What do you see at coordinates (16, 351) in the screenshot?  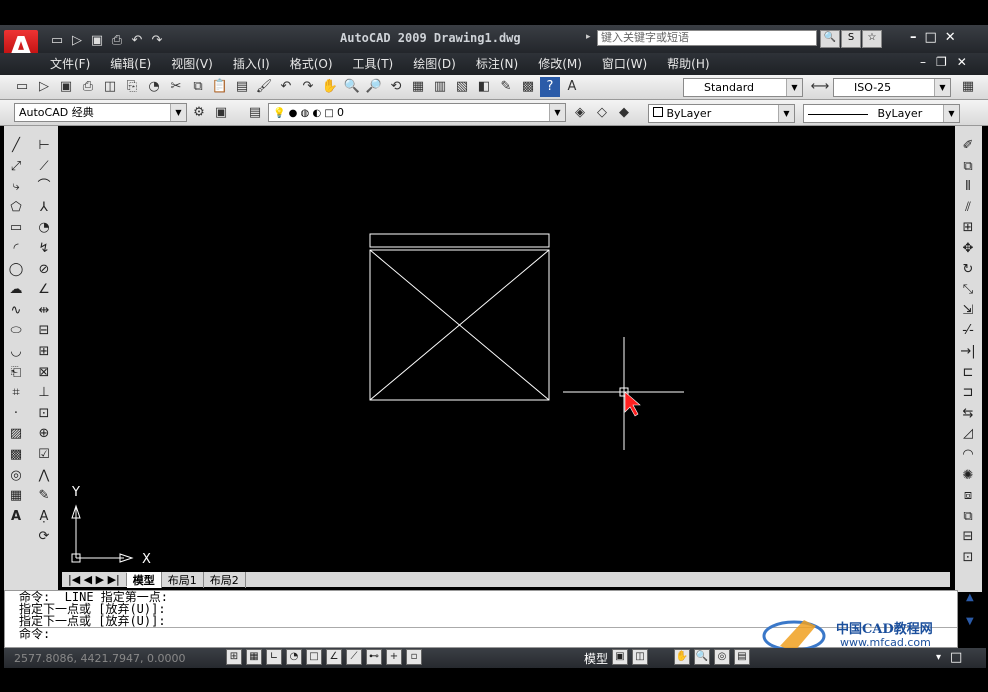 I see `ellipse-arc-icon: ◡` at bounding box center [16, 351].